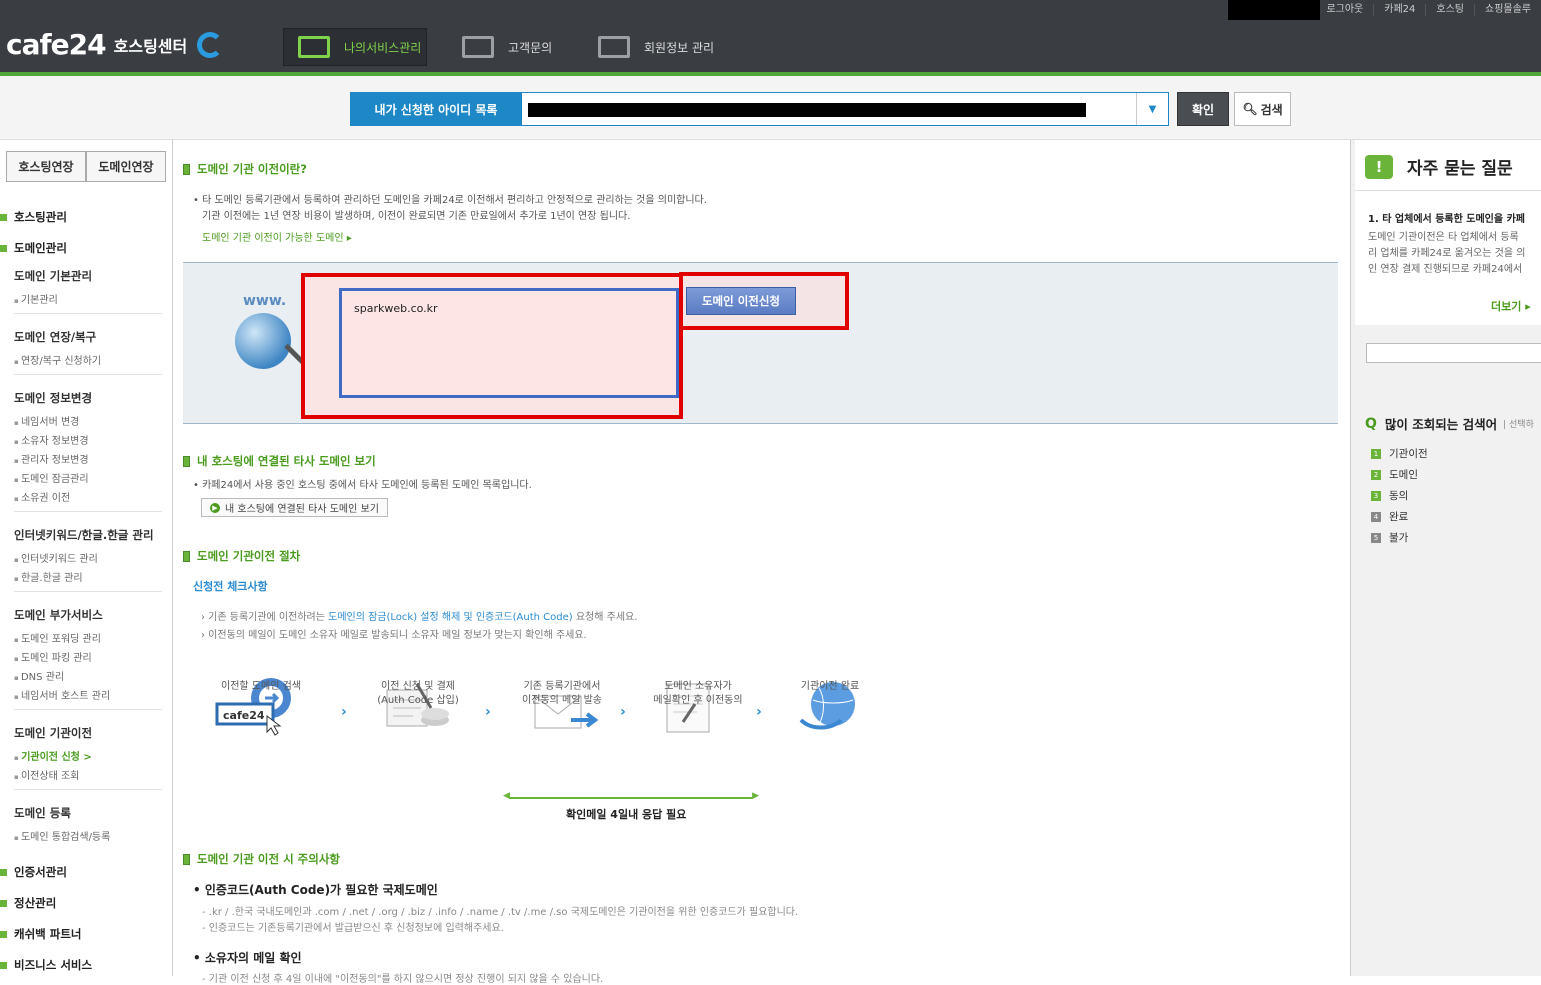 The width and height of the screenshot is (1541, 985). I want to click on sidebar-item-owner: 소유자 정보변경, so click(51, 439).